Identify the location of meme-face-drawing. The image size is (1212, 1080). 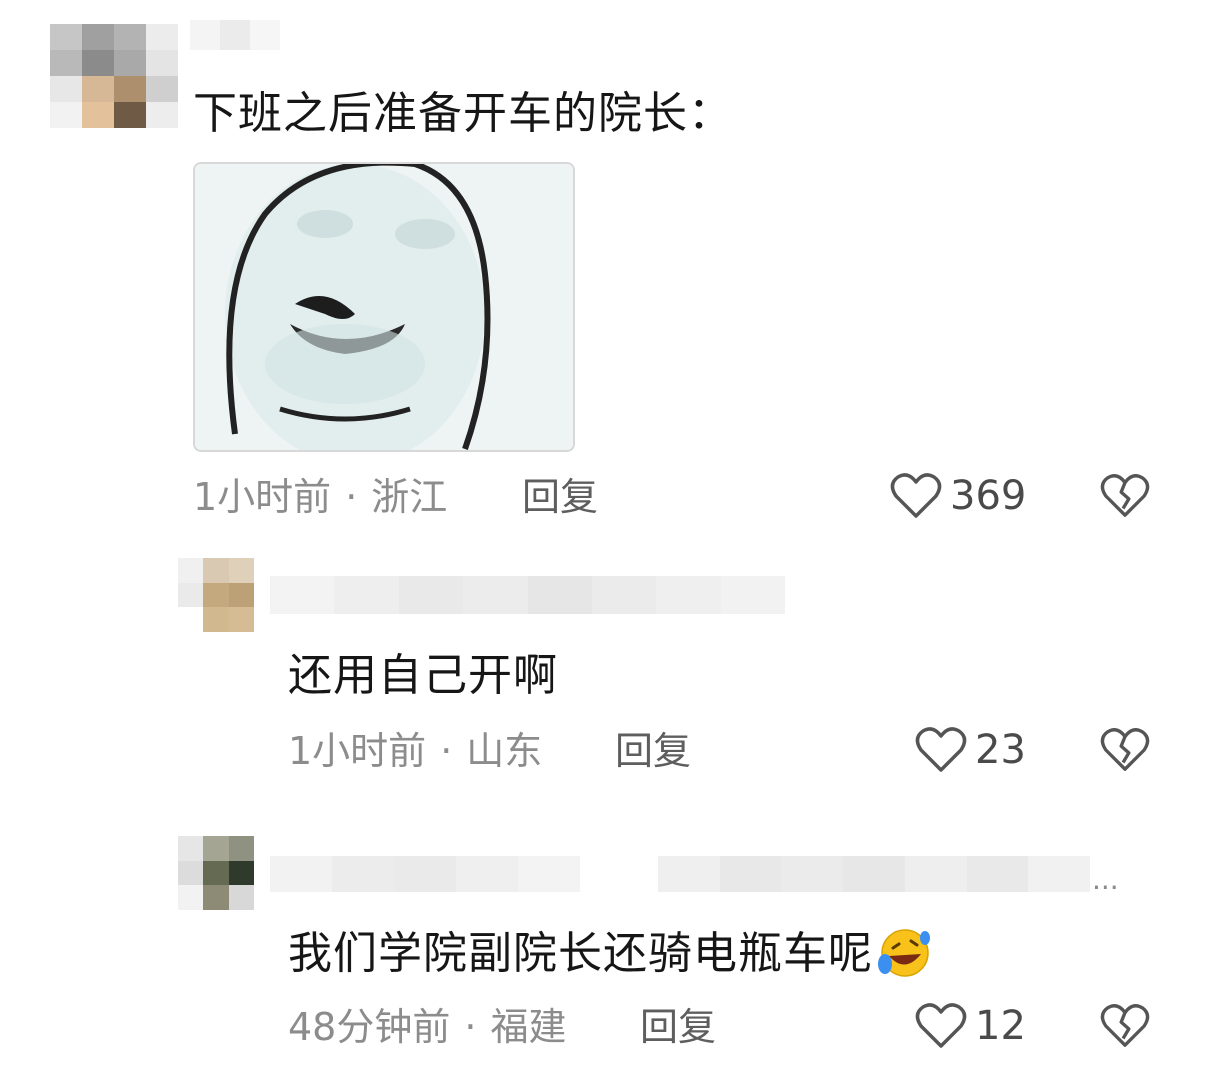
(384, 307).